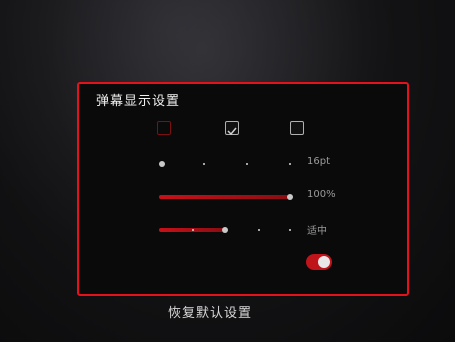 This screenshot has height=342, width=455. I want to click on reset-defaults-button: 恢复默认设置, so click(210, 311).